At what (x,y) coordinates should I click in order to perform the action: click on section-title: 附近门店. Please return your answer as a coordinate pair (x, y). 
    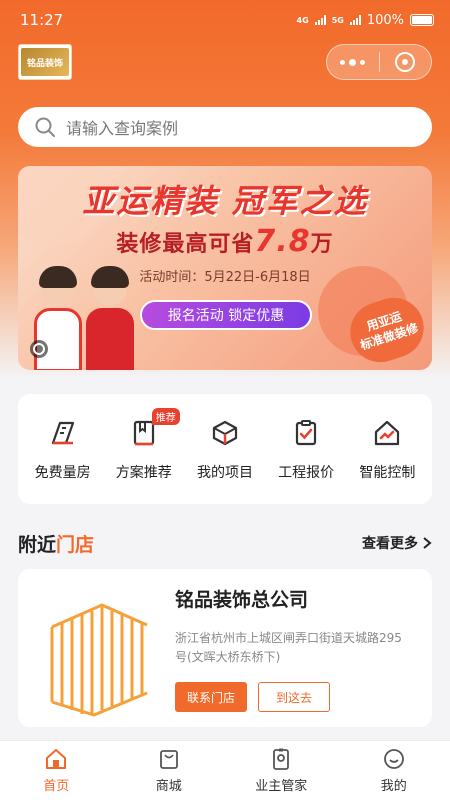
    Looking at the image, I should click on (56, 543).